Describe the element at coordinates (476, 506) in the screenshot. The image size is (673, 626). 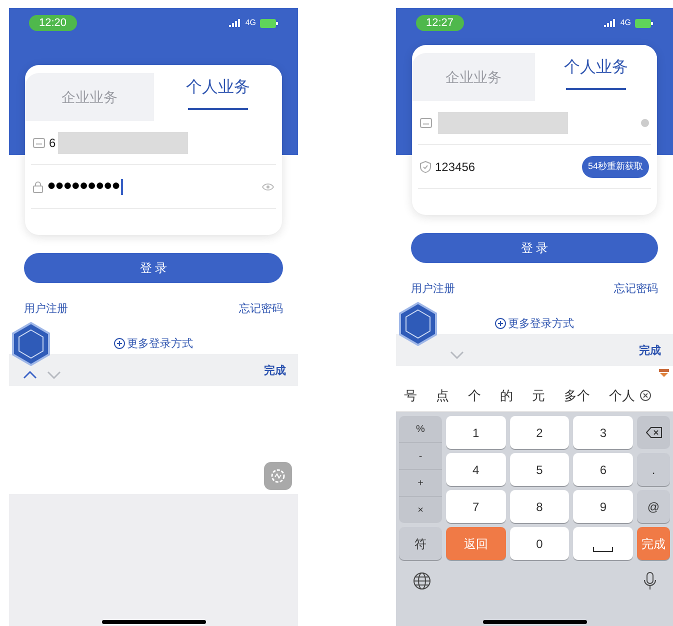
I see `digit-key: 7` at that location.